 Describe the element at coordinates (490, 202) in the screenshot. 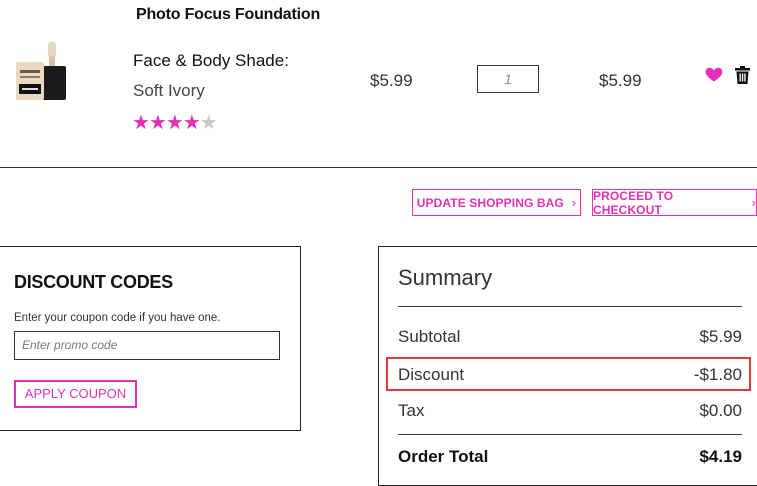

I see `update-shopping-bag-label: UPDATE SHOPPING BAG` at that location.